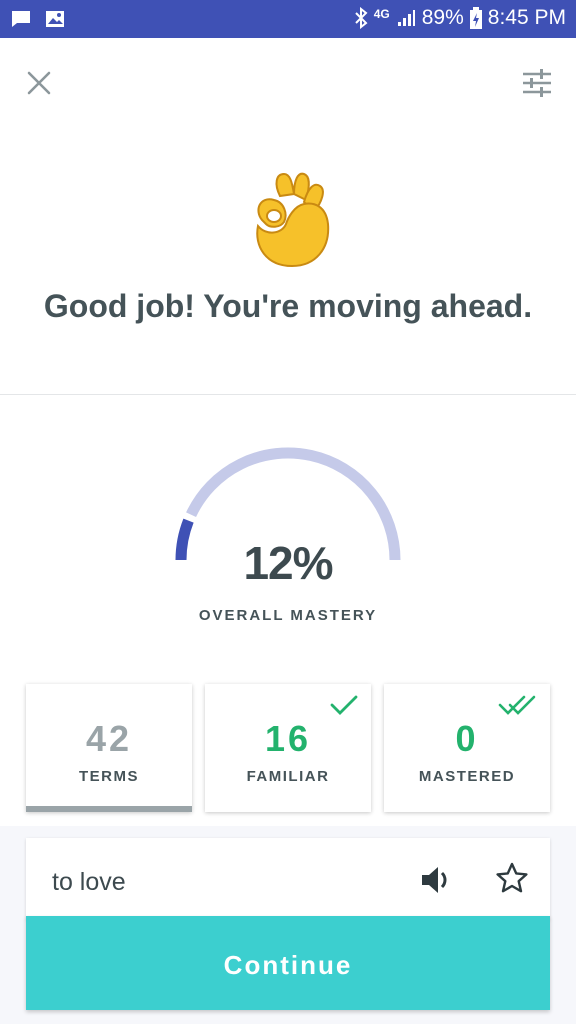  Describe the element at coordinates (344, 705) in the screenshot. I see `check-icon` at that location.